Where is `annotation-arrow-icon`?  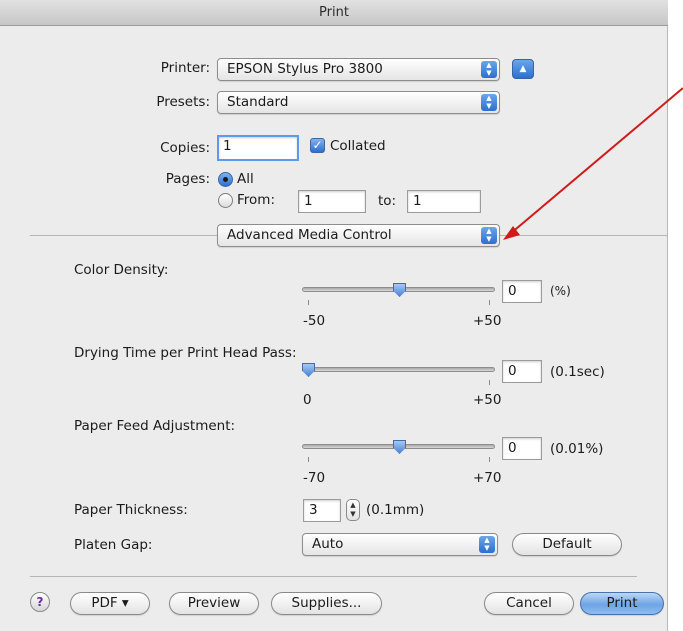 annotation-arrow-icon is located at coordinates (593, 163).